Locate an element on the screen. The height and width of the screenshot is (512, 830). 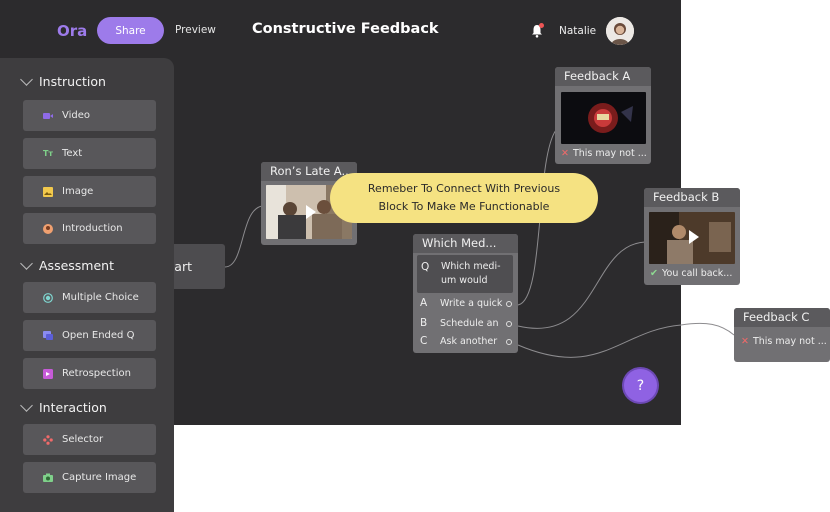
help-button: ? is located at coordinates (640, 385).